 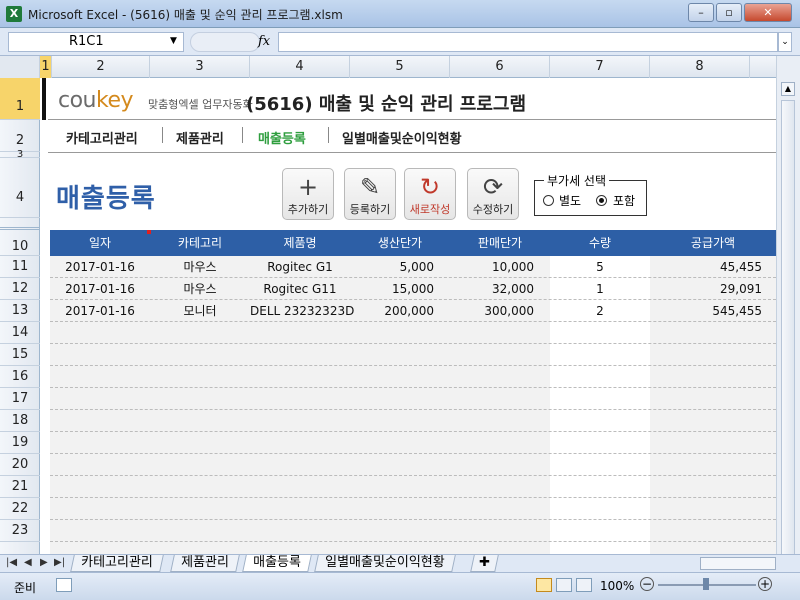 What do you see at coordinates (20, 531) in the screenshot?
I see `row-header: 23` at bounding box center [20, 531].